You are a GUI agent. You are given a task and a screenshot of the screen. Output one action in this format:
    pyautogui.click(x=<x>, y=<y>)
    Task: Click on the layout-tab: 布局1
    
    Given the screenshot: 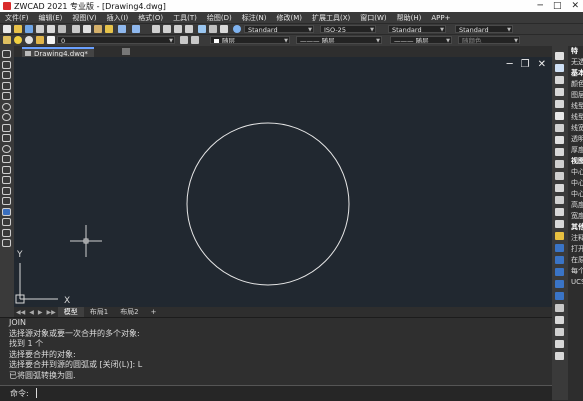 What is the action you would take?
    pyautogui.click(x=99, y=312)
    